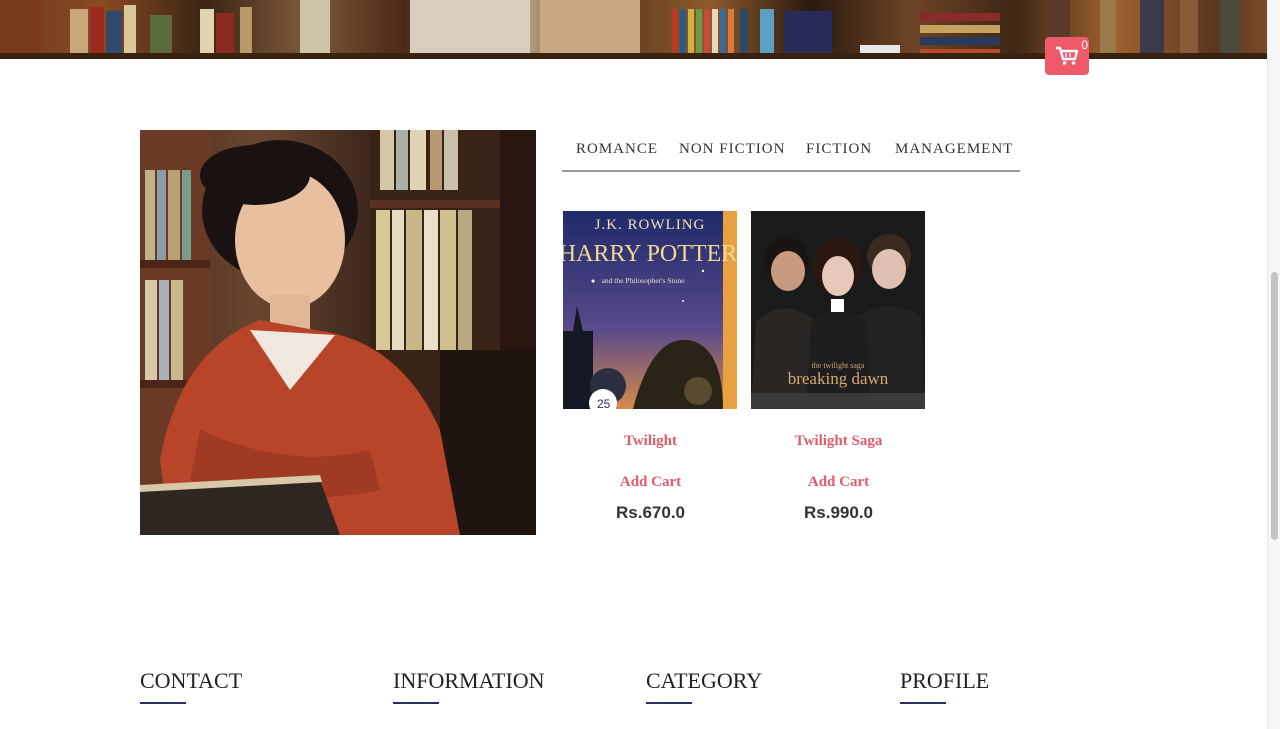 The width and height of the screenshot is (1280, 729). Describe the element at coordinates (954, 149) in the screenshot. I see `tab-management: MANAGEMENT` at that location.